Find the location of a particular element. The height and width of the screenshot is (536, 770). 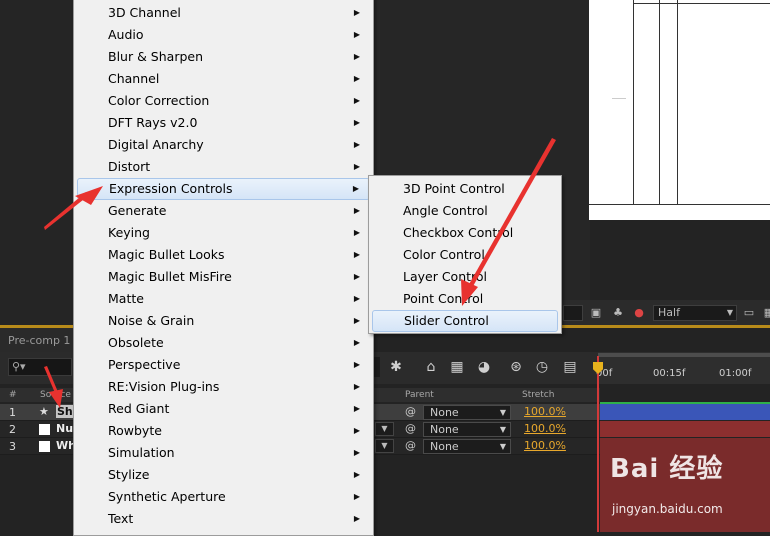

menu-item-magic-bullet-looks: Magic Bullet Looks ▶ is located at coordinates (223, 255).